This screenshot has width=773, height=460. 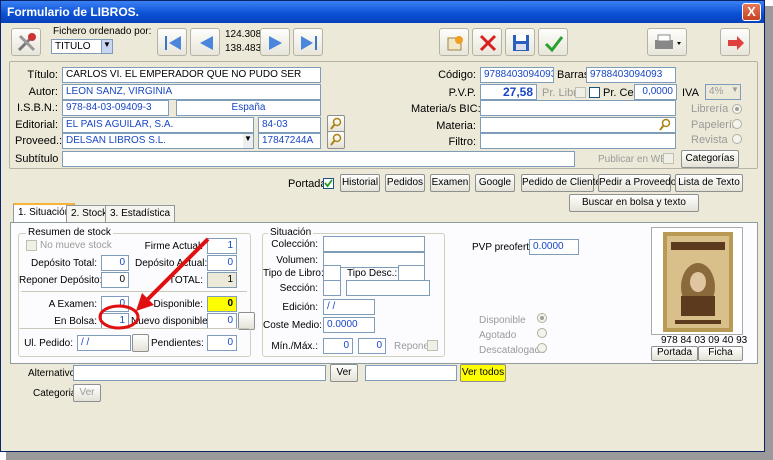 I want to click on iva-chevron-icon: ▼, so click(x=735, y=92).